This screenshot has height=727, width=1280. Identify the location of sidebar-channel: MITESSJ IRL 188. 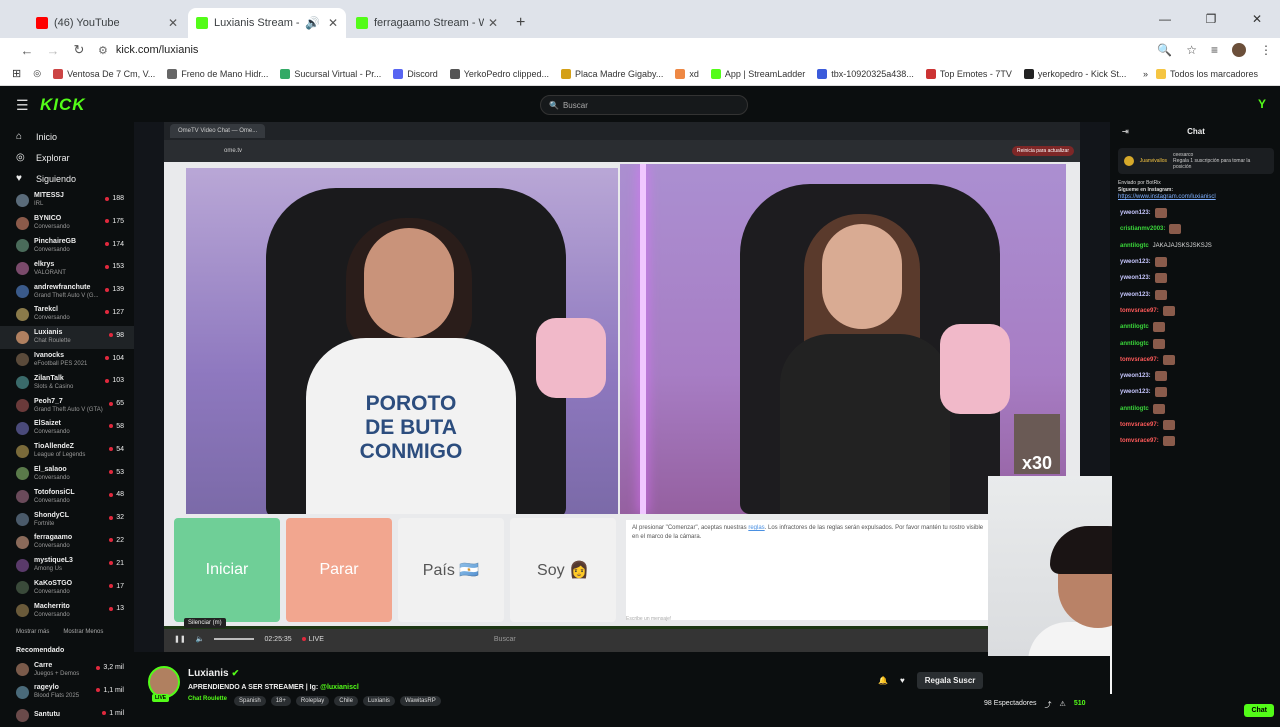
(67, 200).